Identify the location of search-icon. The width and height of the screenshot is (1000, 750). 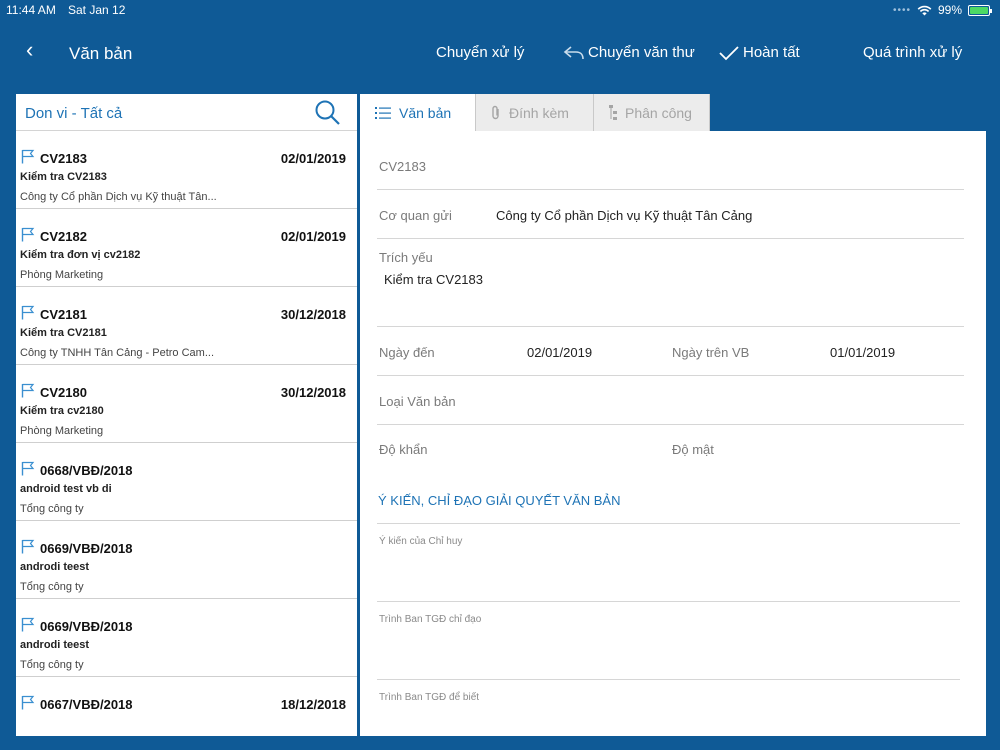
(328, 113).